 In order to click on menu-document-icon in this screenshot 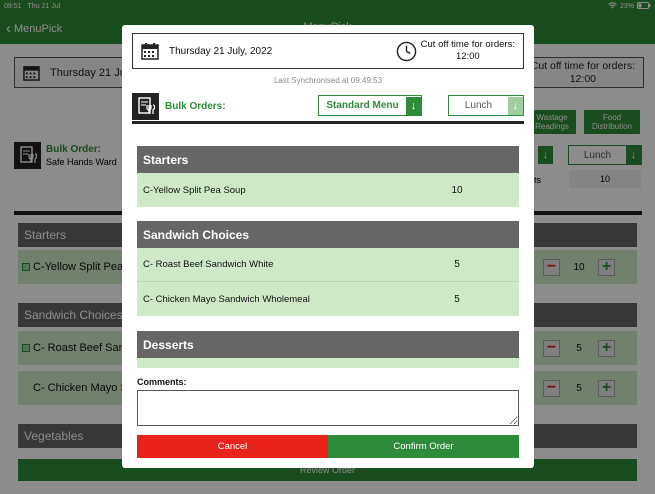, I will do `click(145, 106)`.